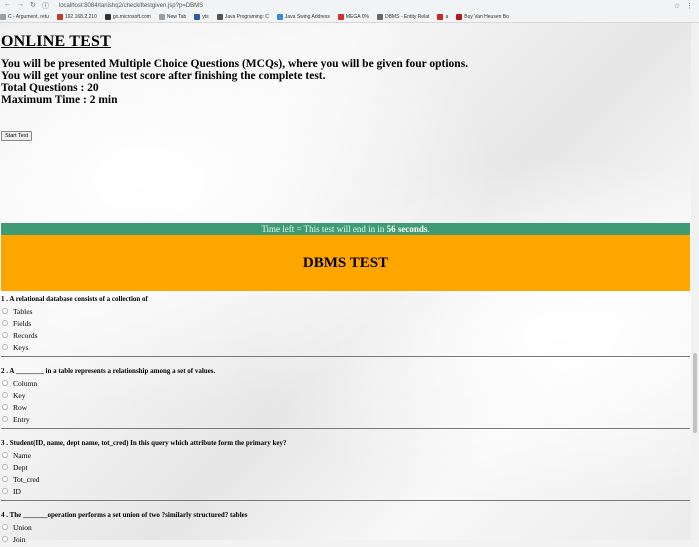 This screenshot has height=547, width=699. Describe the element at coordinates (407, 16) in the screenshot. I see `bookmark-label: DBMS - Entity Relat` at that location.